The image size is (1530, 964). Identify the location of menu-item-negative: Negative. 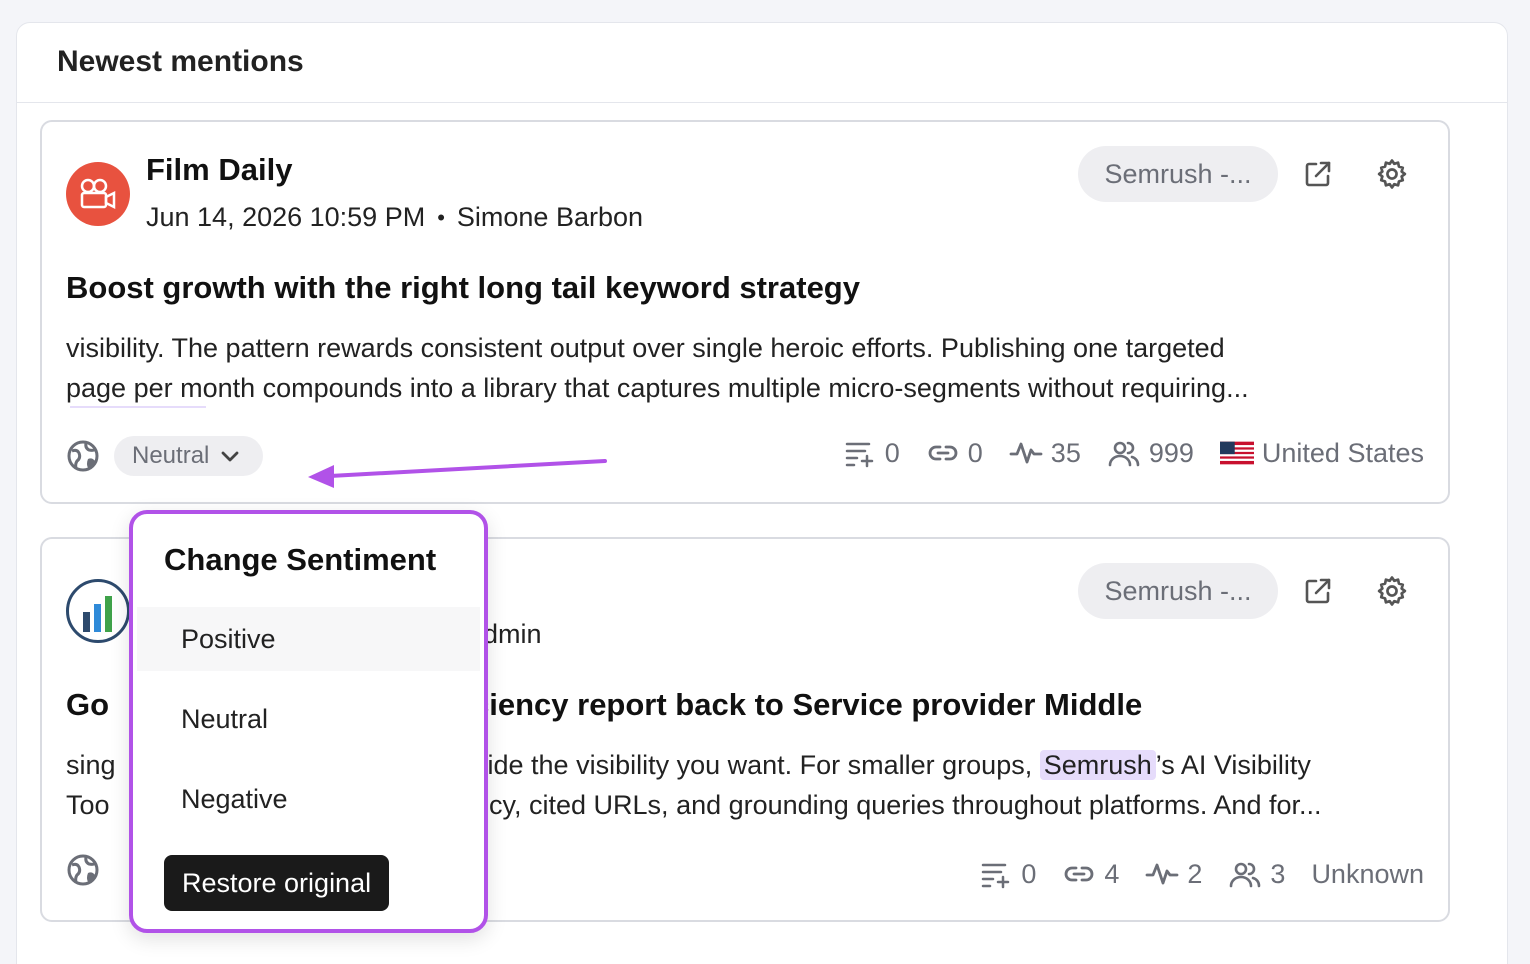
(308, 799).